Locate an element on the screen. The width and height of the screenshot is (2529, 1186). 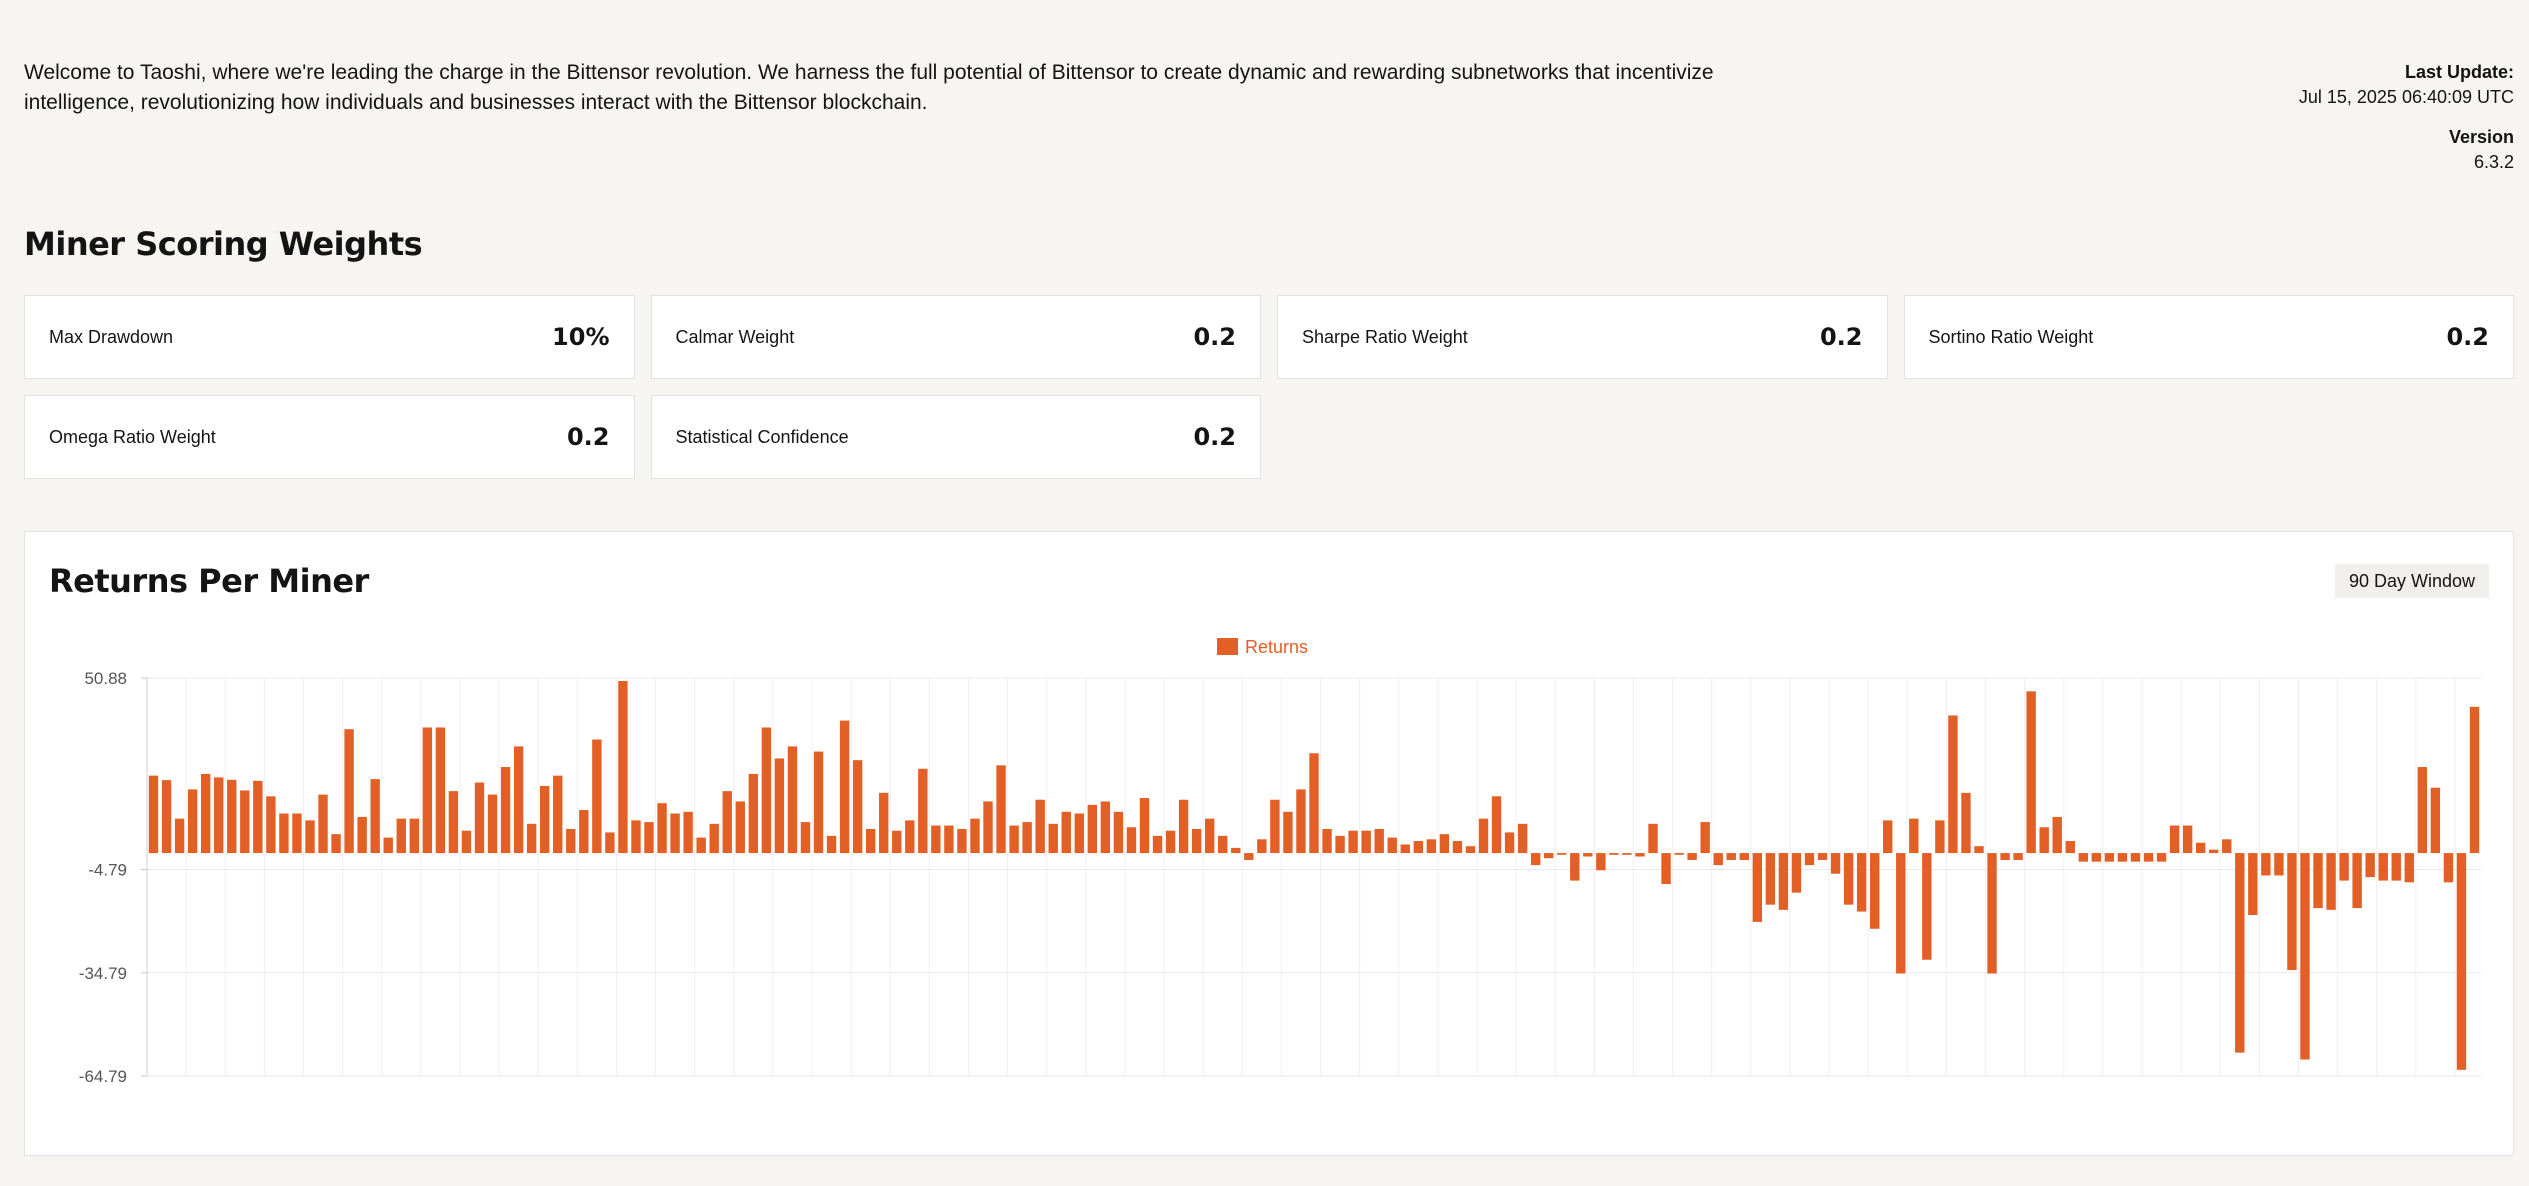
legend-label: Returns is located at coordinates (1276, 647).